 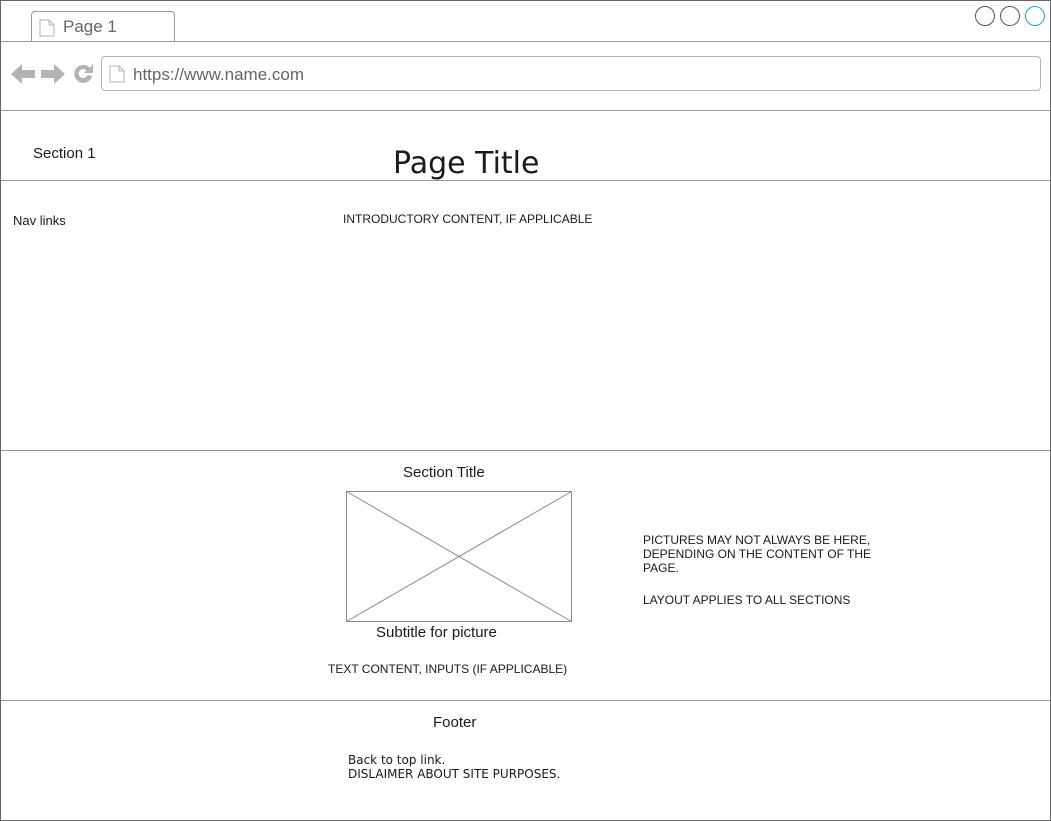 What do you see at coordinates (53, 74) in the screenshot?
I see `forward-arrow-icon` at bounding box center [53, 74].